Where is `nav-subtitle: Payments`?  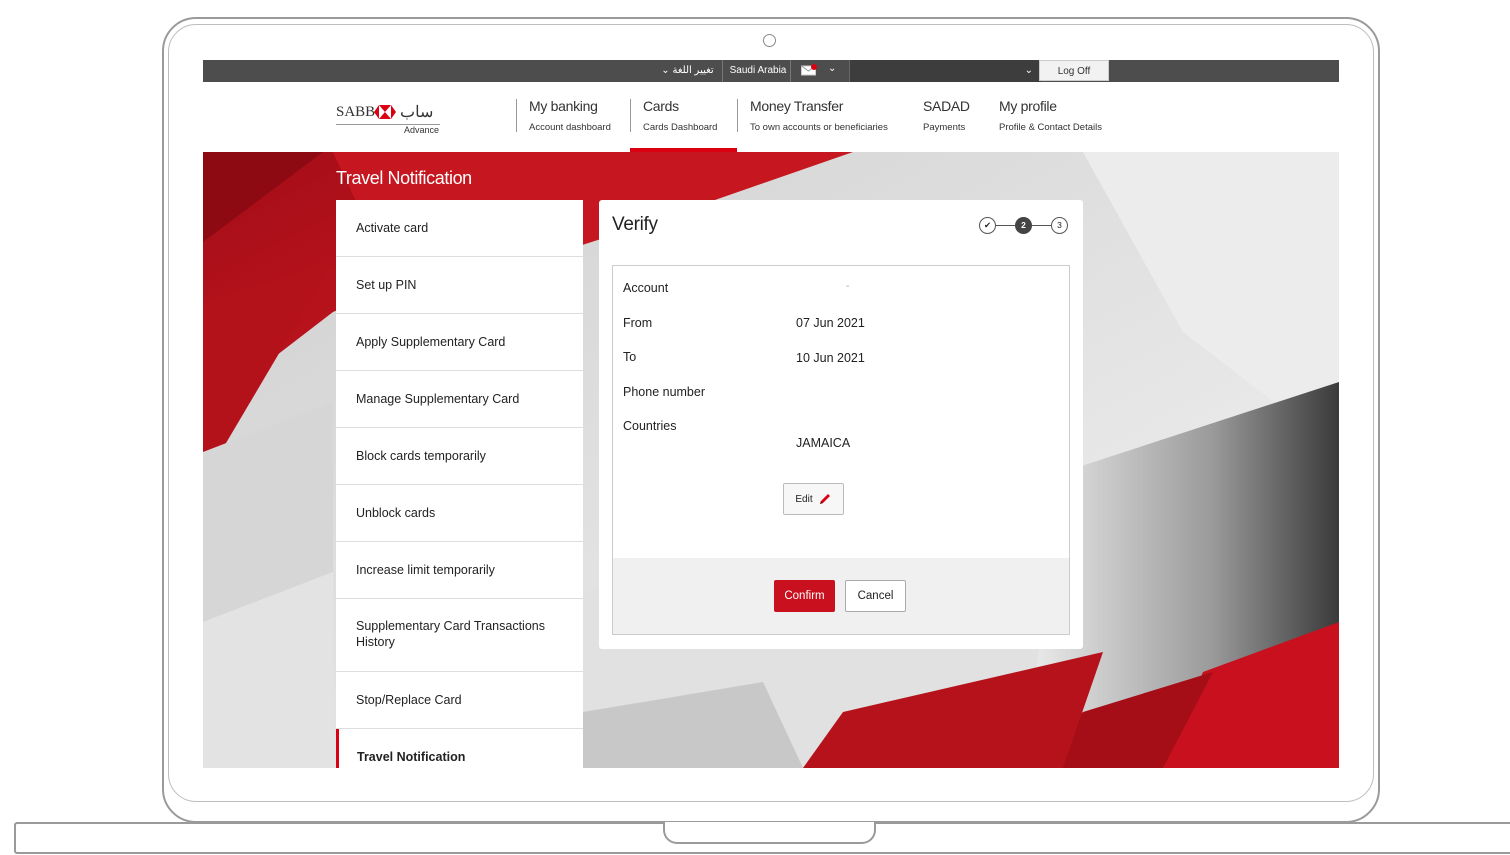 nav-subtitle: Payments is located at coordinates (944, 127).